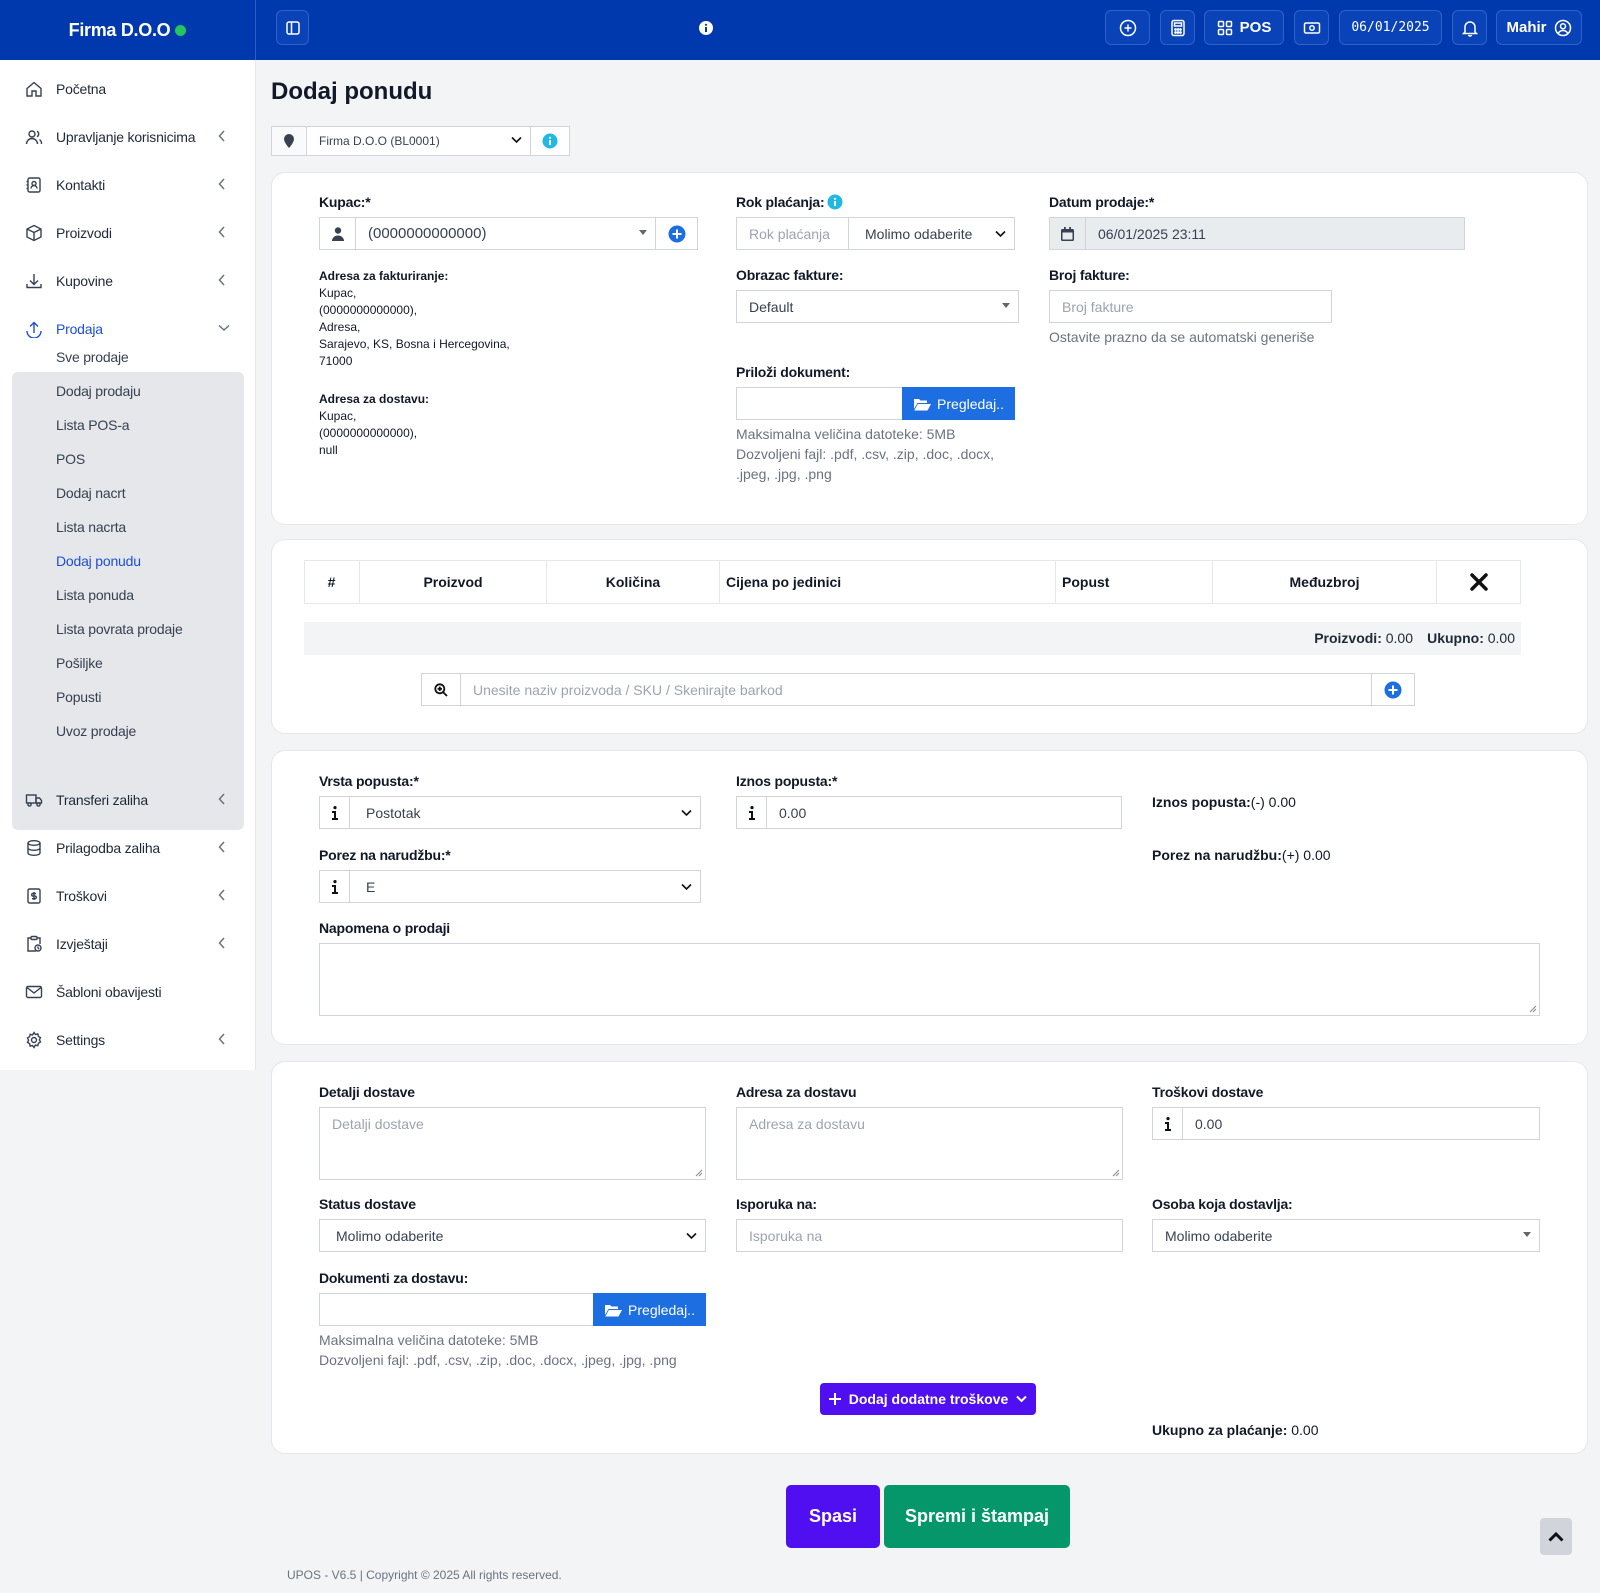  Describe the element at coordinates (338, 293) in the screenshot. I see `billing-address-line: Kupac,` at that location.